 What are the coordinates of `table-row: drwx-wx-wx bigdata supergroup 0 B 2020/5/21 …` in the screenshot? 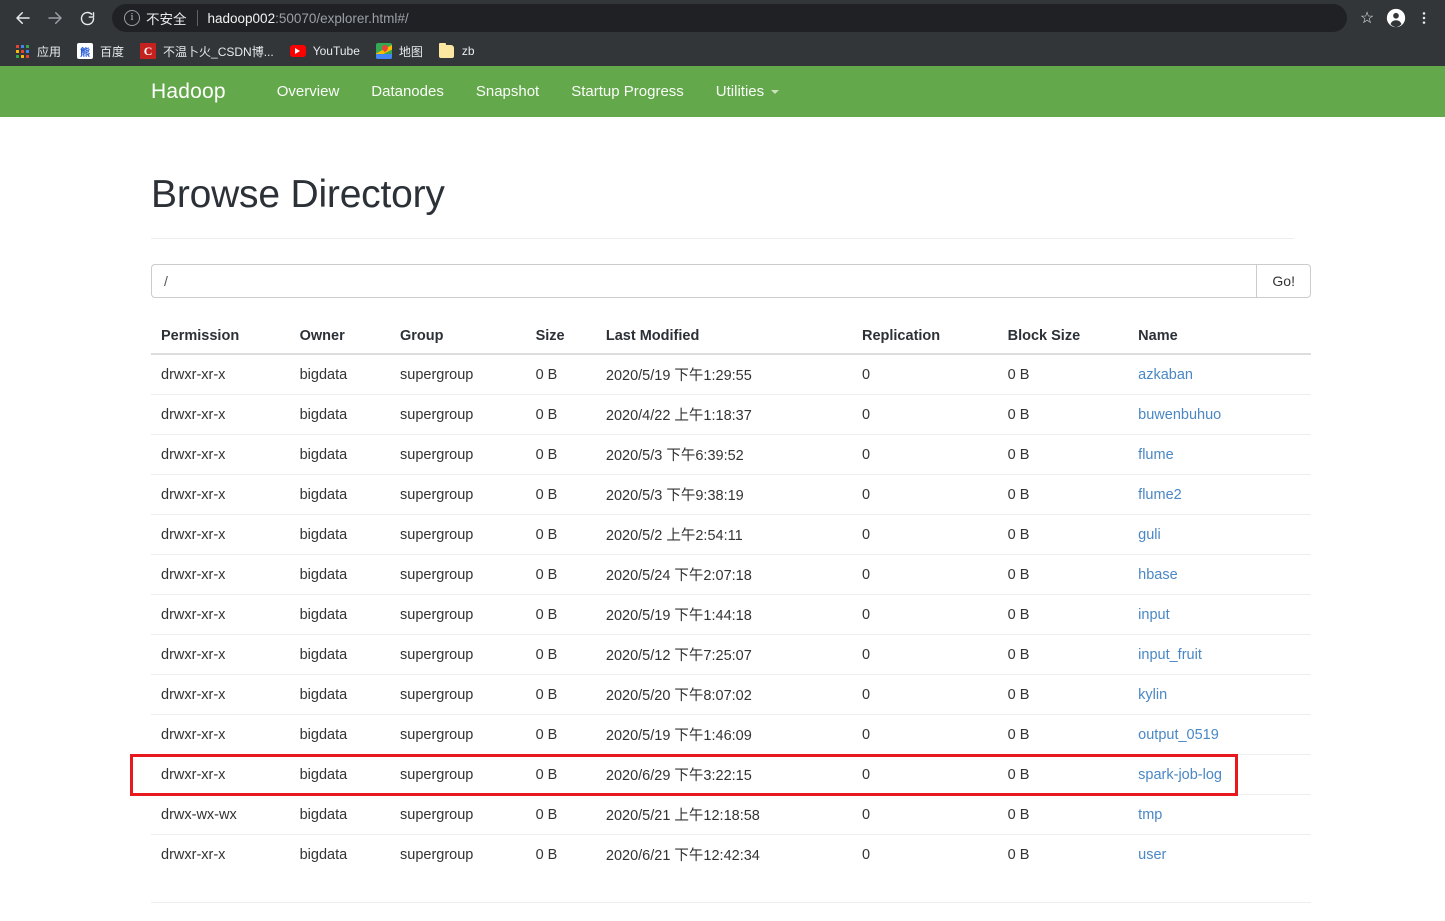 It's located at (731, 814).